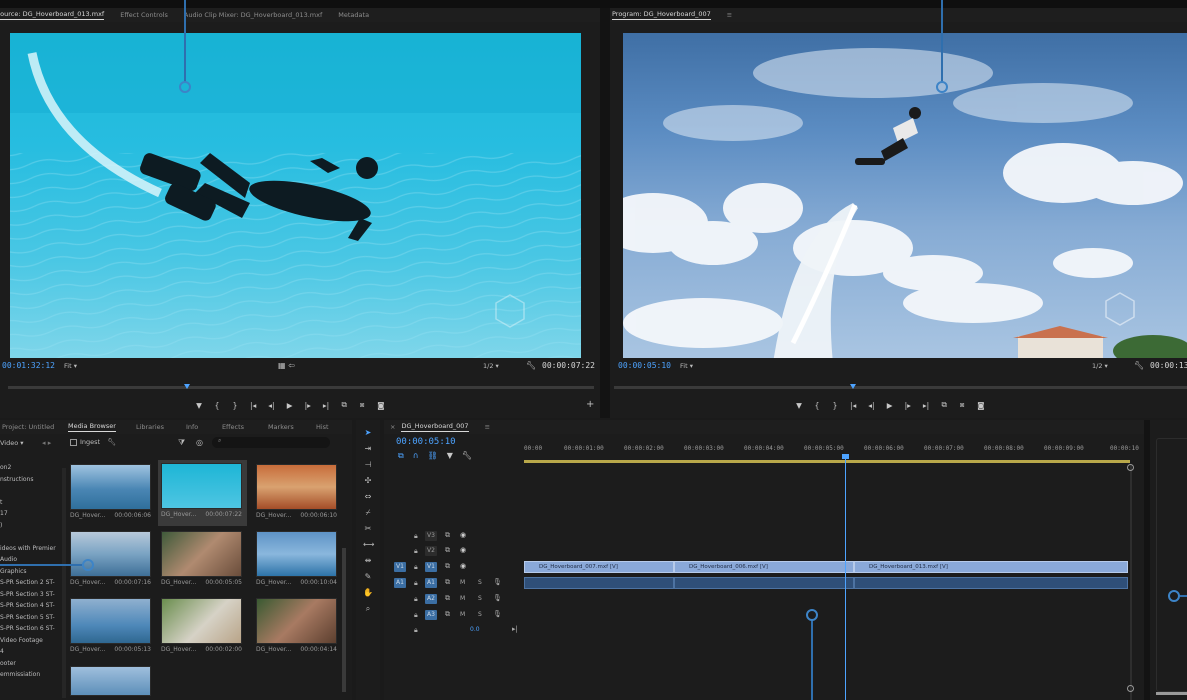  I want to click on tab-project: Project: Untitled, so click(35, 427).